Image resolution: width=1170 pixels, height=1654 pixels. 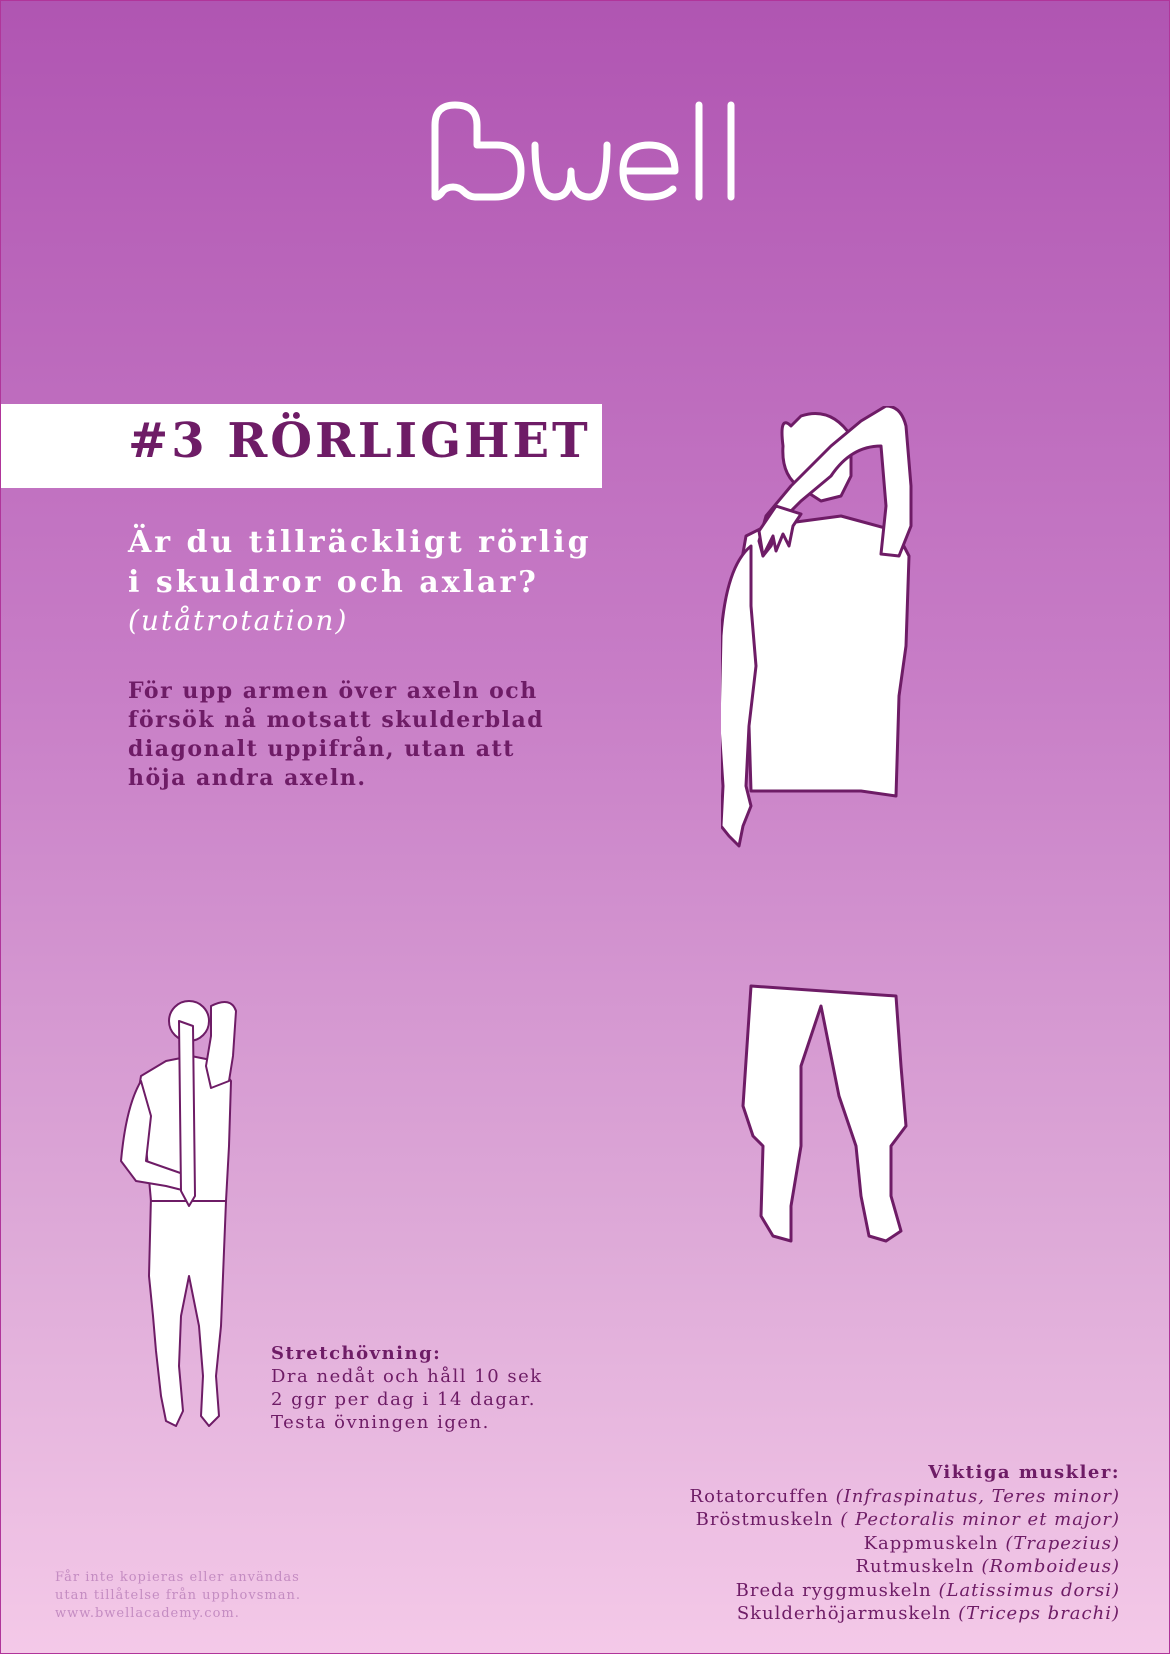 What do you see at coordinates (333, 691) in the screenshot?
I see `instruction-line: För upp armen över axeln och` at bounding box center [333, 691].